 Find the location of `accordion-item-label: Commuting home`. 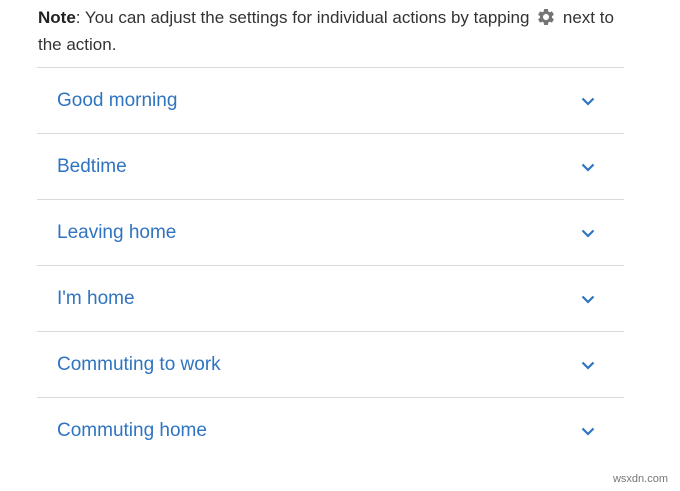

accordion-item-label: Commuting home is located at coordinates (132, 430).